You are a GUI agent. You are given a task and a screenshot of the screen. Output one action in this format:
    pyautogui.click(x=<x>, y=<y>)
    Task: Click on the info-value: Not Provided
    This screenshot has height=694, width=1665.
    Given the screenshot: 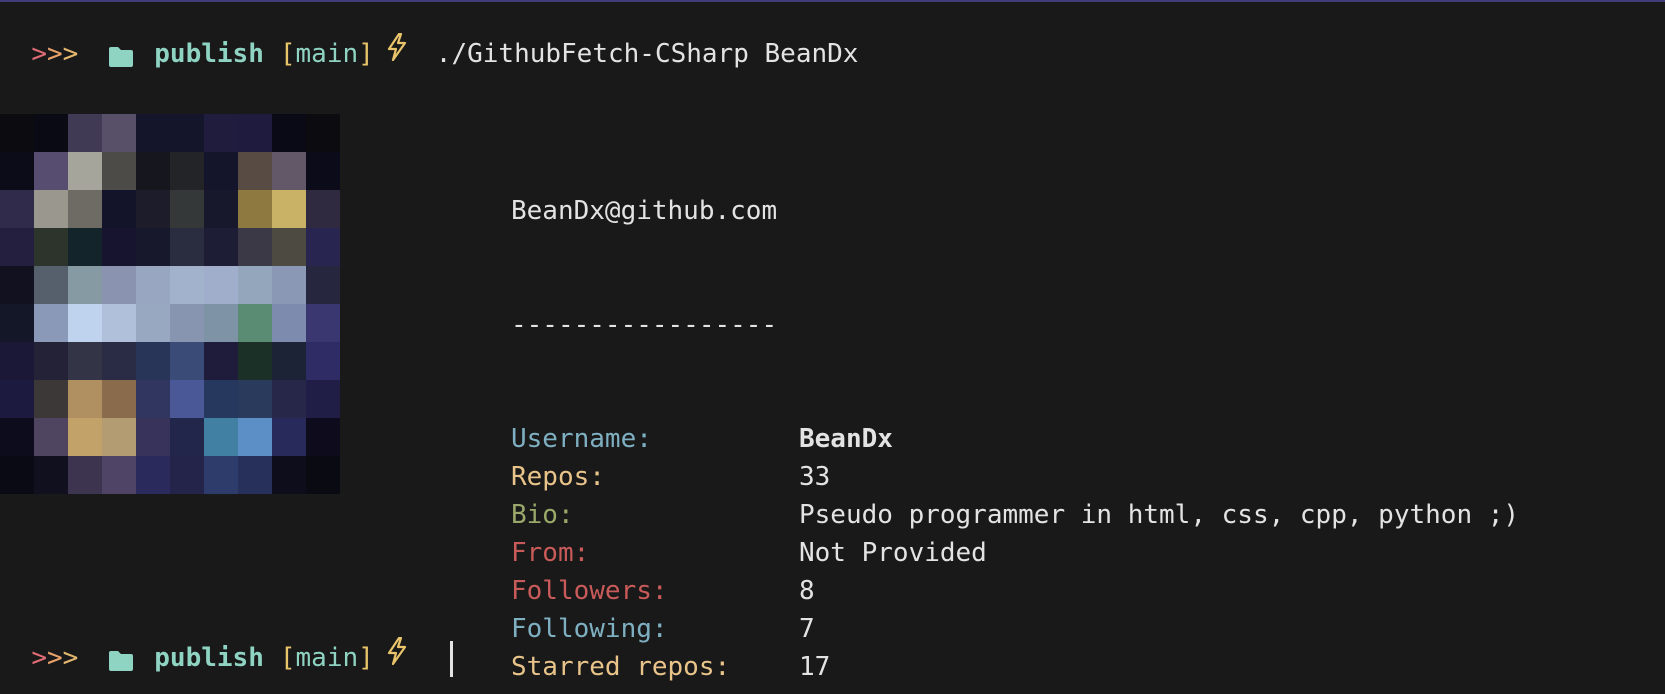 What is the action you would take?
    pyautogui.click(x=893, y=553)
    